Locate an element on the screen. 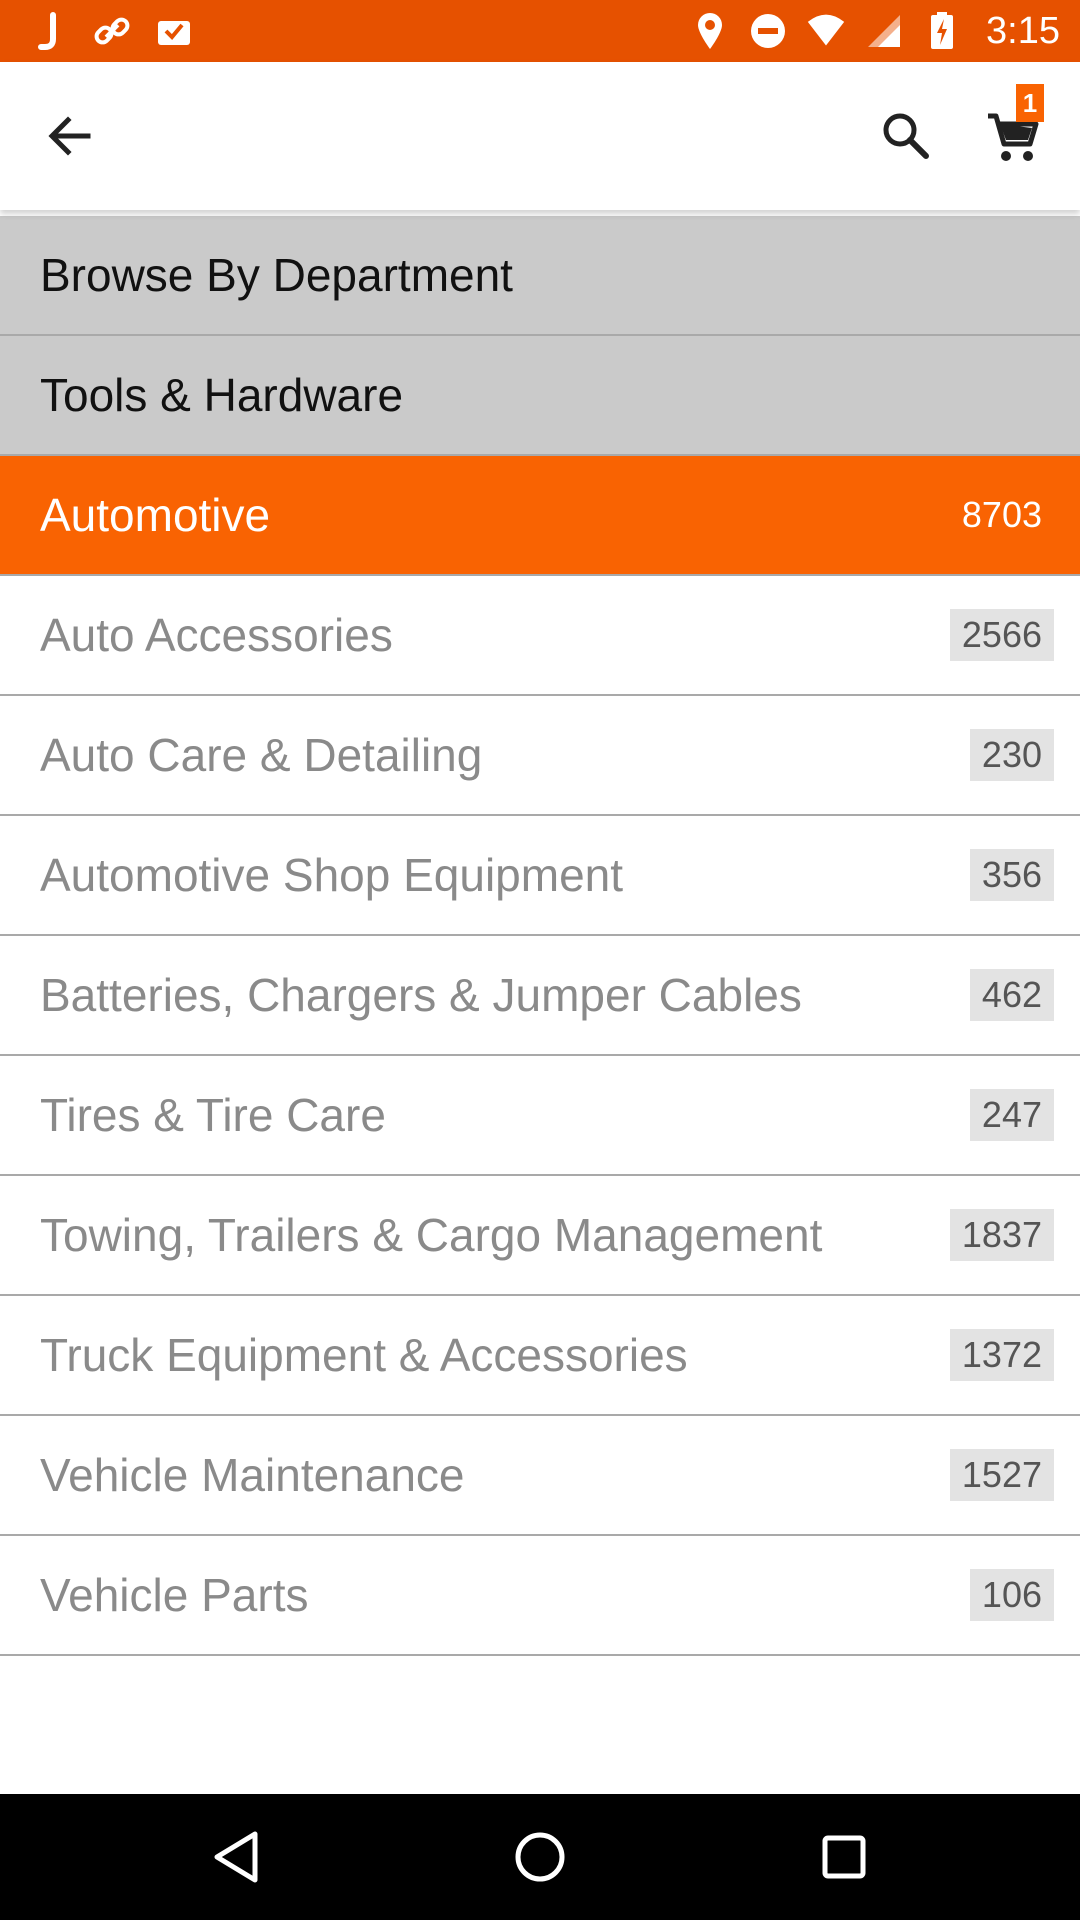 The height and width of the screenshot is (1920, 1080). category-count-badge: 356 is located at coordinates (1011, 875).